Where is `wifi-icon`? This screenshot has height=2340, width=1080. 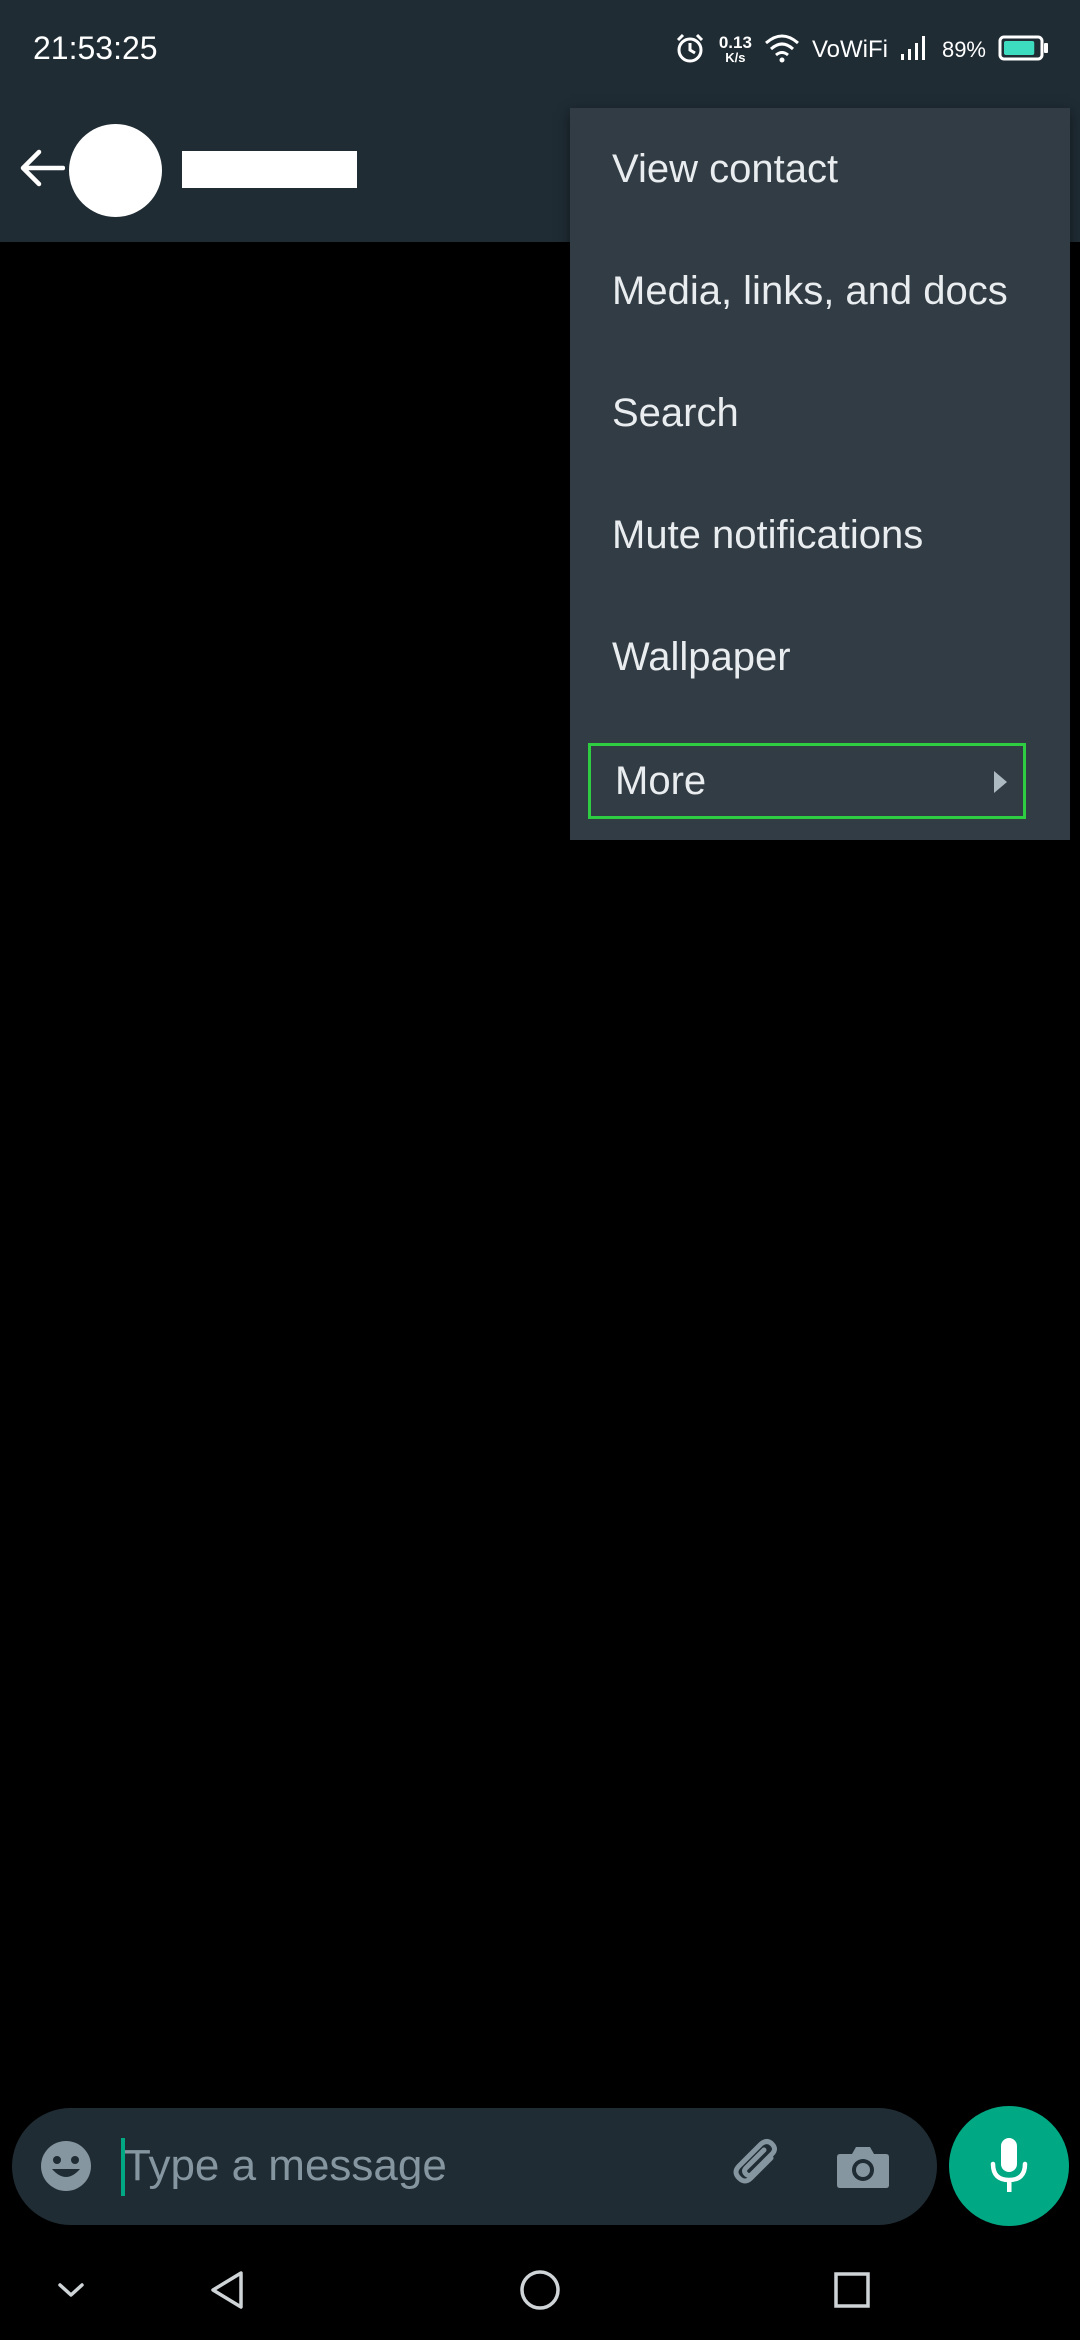
wifi-icon is located at coordinates (782, 50).